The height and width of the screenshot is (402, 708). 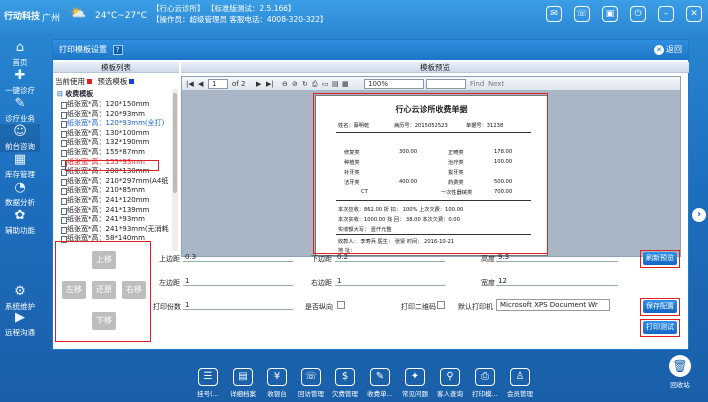 What do you see at coordinates (666, 14) in the screenshot?
I see `minimize-icon: –` at bounding box center [666, 14].